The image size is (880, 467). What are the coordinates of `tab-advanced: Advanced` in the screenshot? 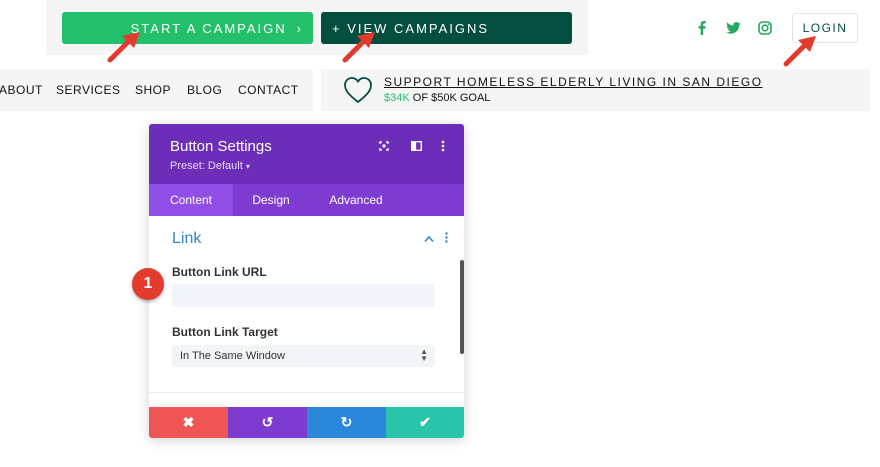 It's located at (356, 200).